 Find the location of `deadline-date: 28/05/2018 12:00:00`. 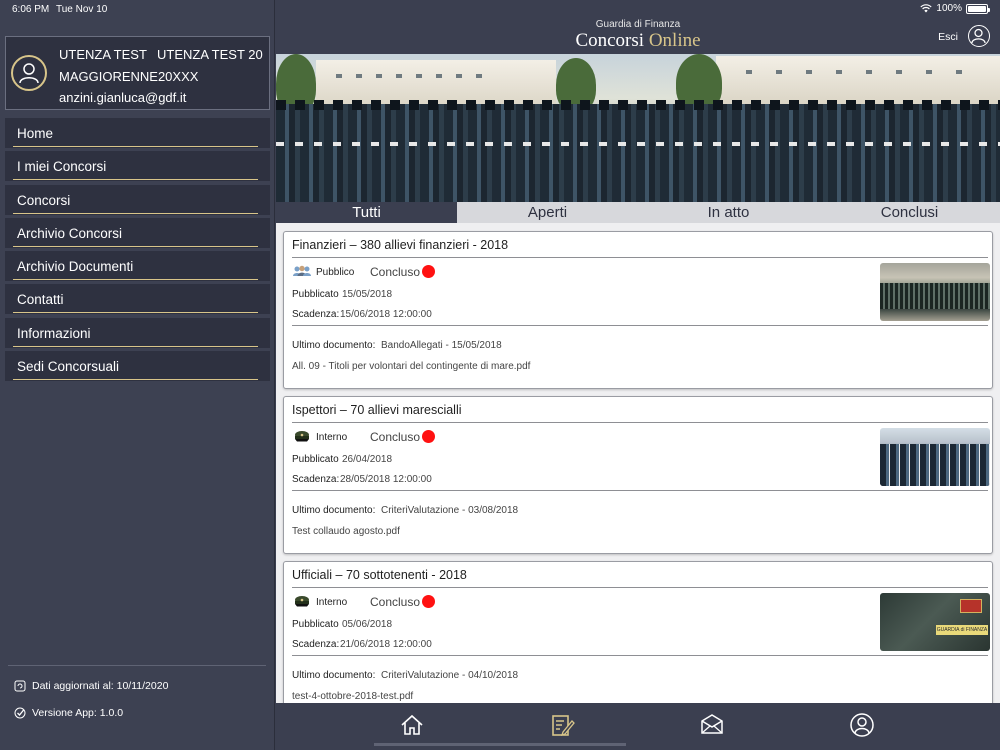

deadline-date: 28/05/2018 12:00:00 is located at coordinates (386, 479).